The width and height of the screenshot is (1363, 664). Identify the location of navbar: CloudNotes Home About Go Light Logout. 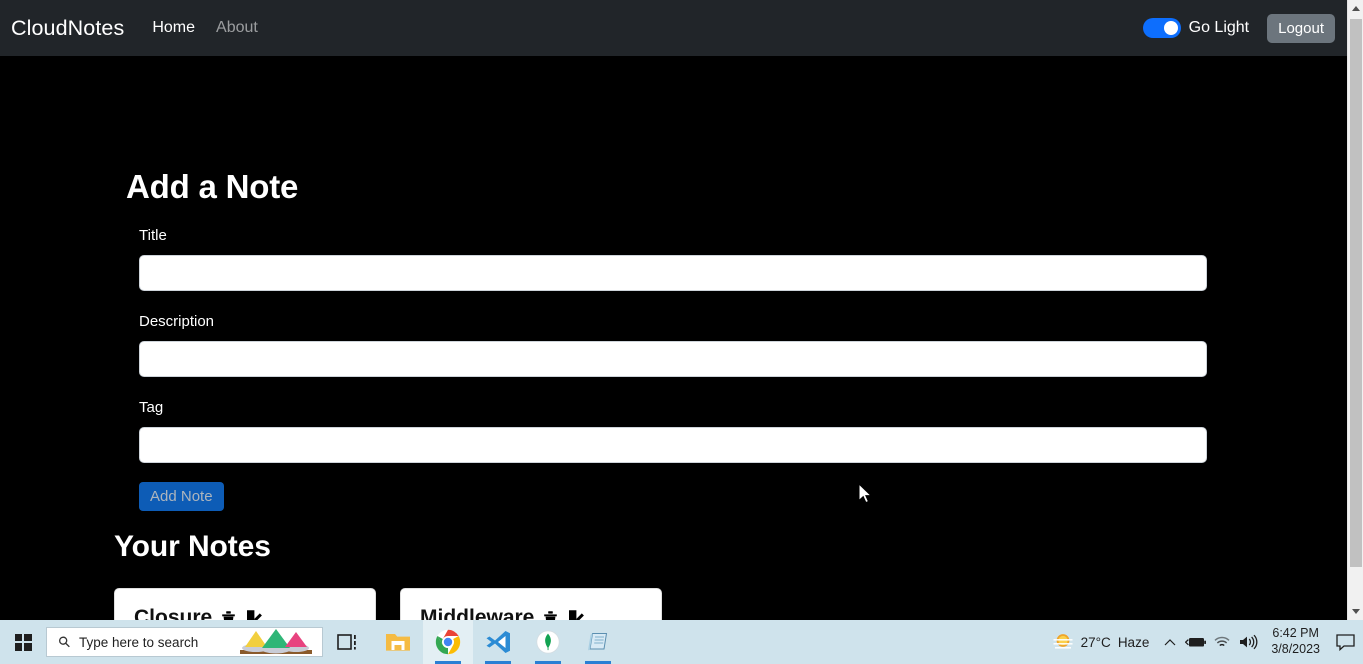
(673, 28).